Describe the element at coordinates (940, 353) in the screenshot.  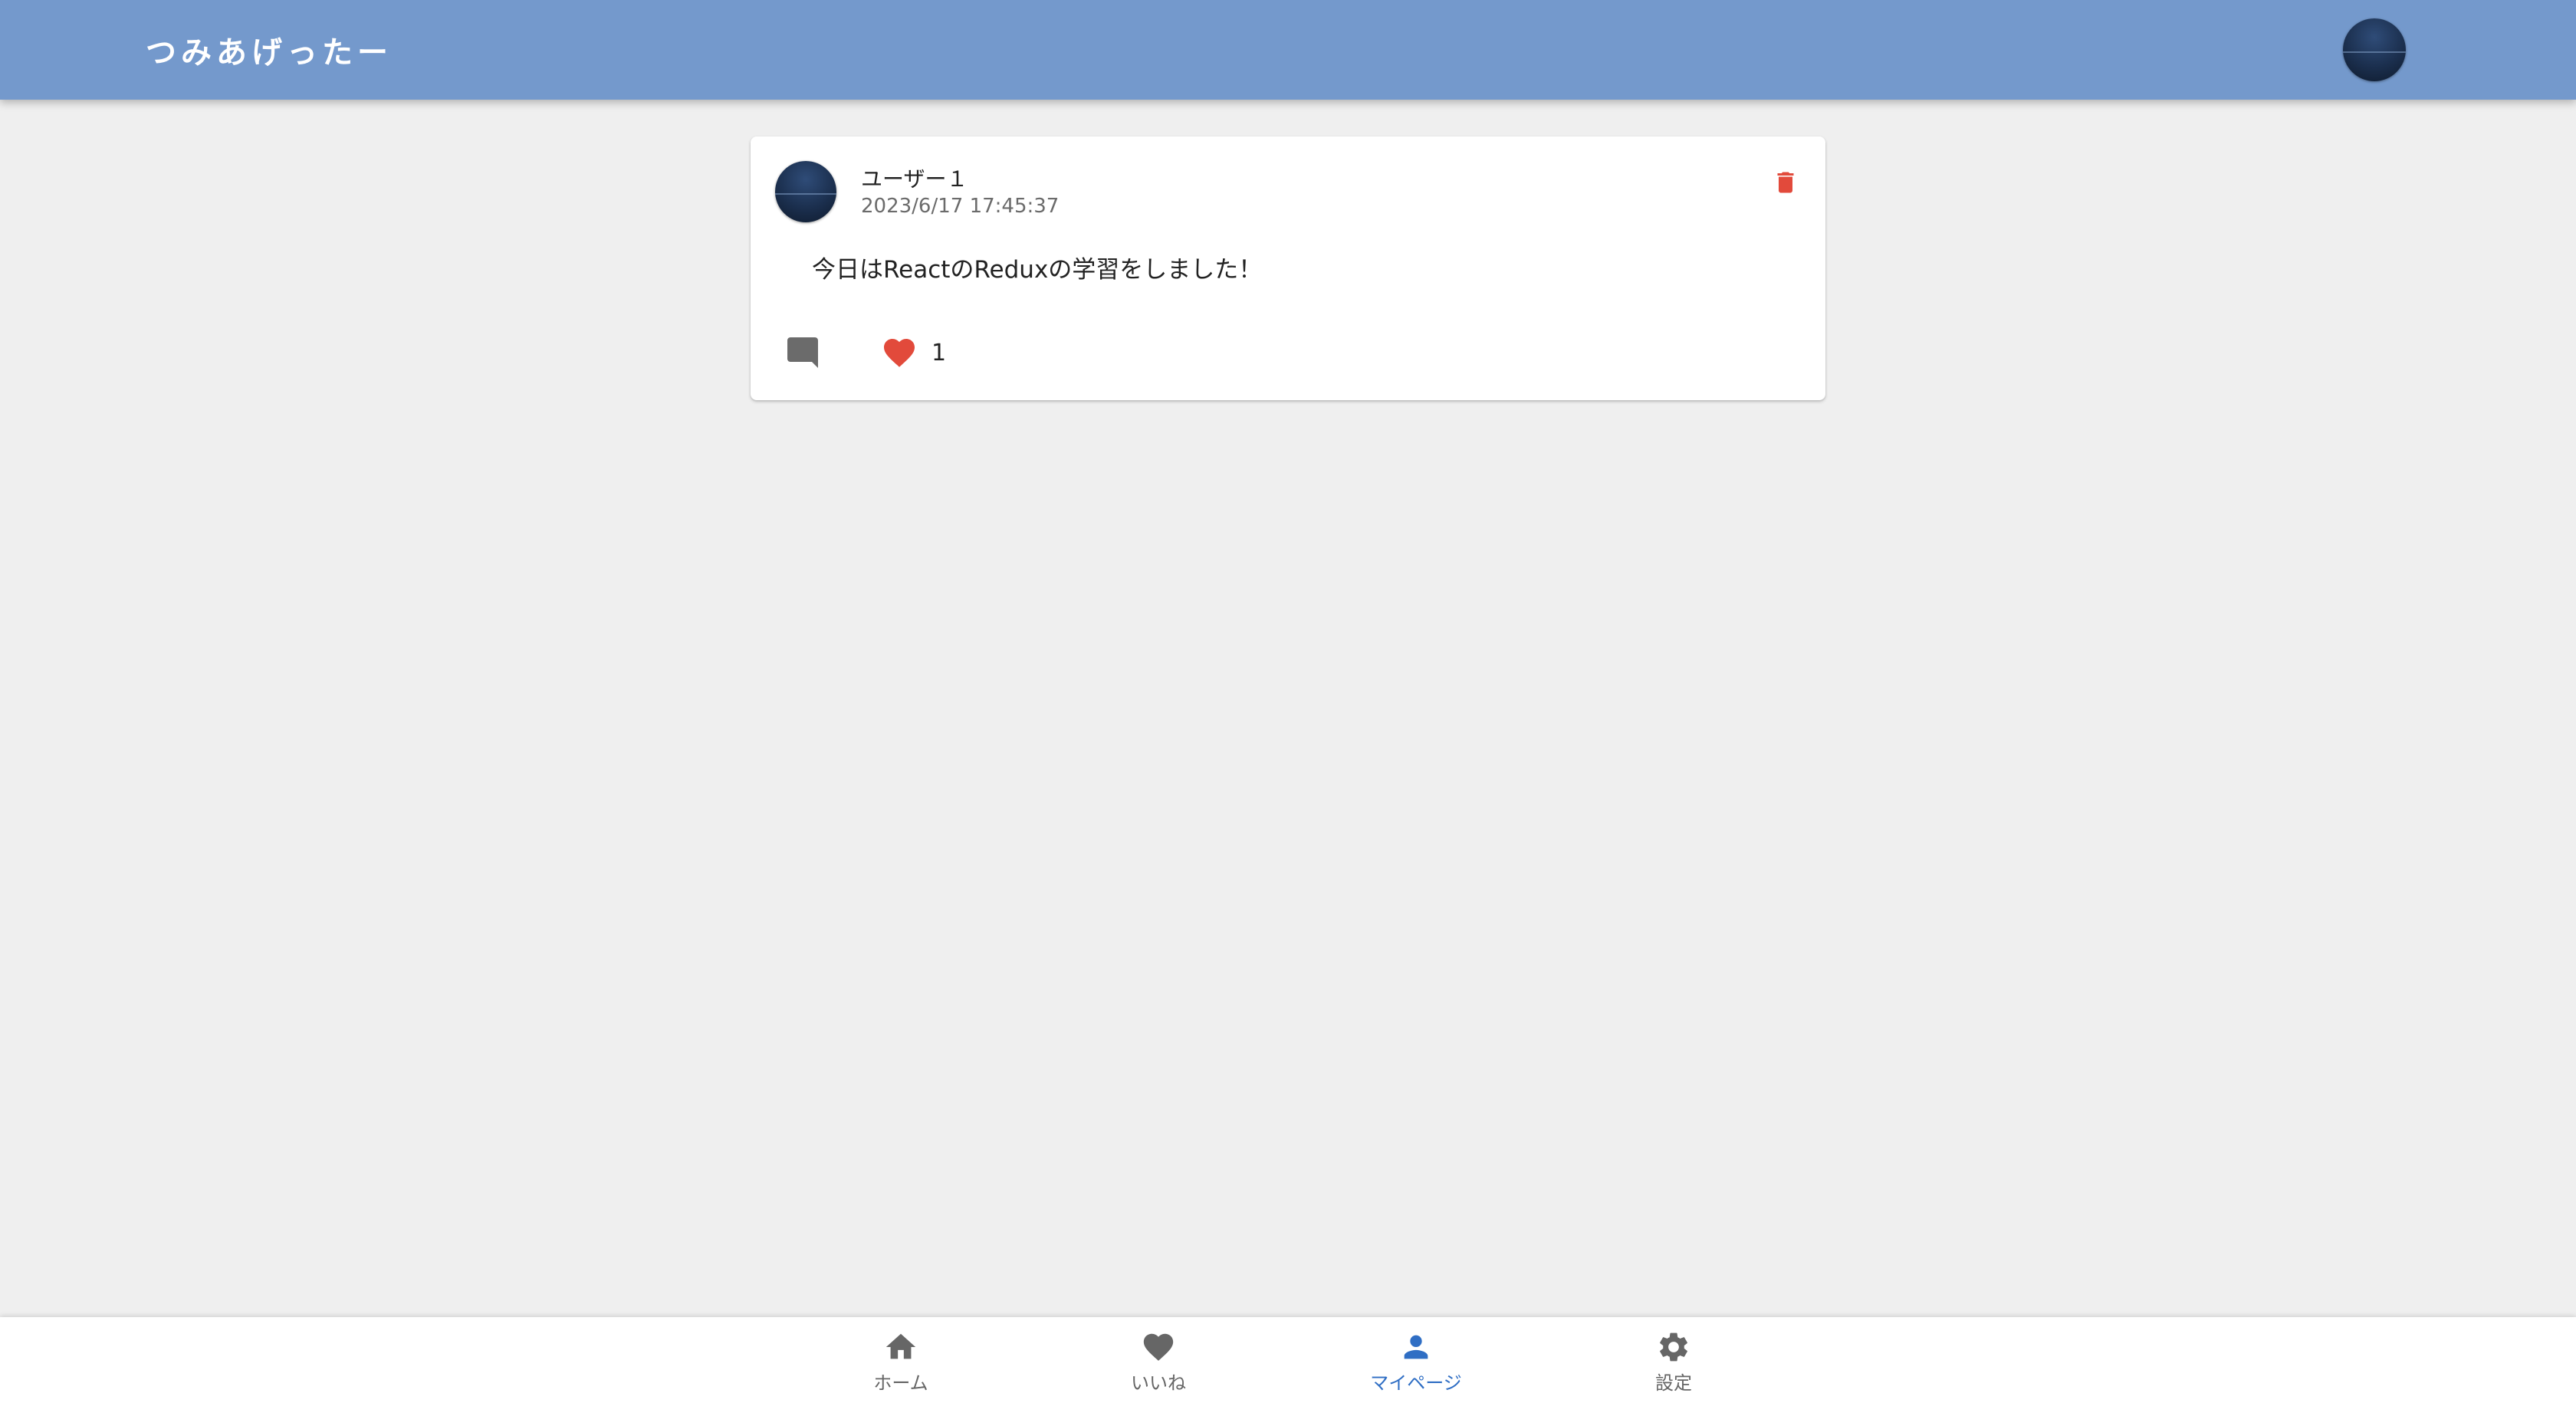
I see `like-count: 1` at that location.